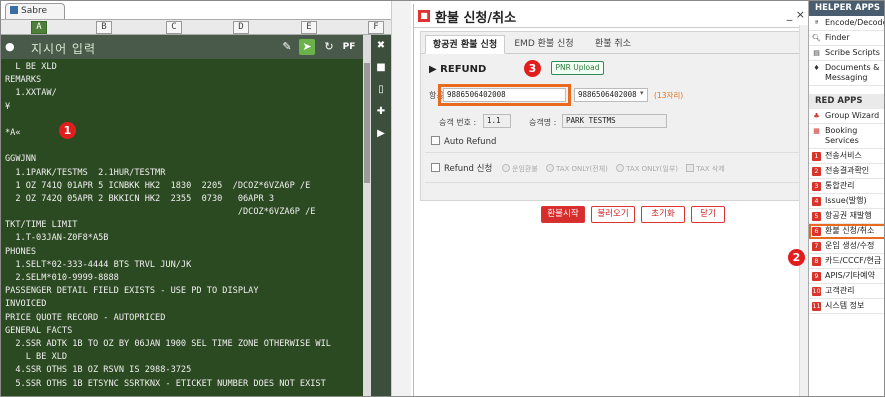  What do you see at coordinates (850, 275) in the screenshot?
I see `sidebar-item-label: APIS/기타예약` at bounding box center [850, 275].